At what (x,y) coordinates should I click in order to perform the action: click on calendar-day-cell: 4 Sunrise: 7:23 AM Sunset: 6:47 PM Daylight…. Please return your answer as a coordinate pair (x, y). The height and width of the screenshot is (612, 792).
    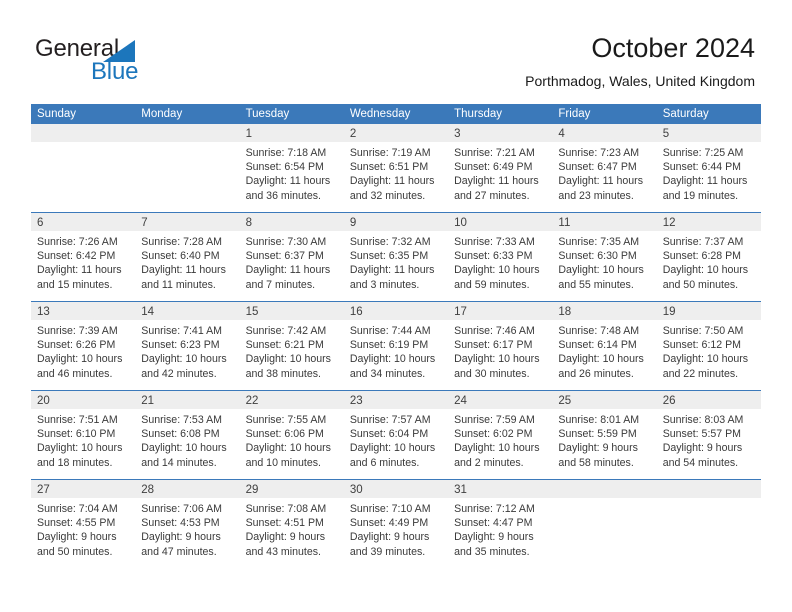
    Looking at the image, I should click on (604, 168).